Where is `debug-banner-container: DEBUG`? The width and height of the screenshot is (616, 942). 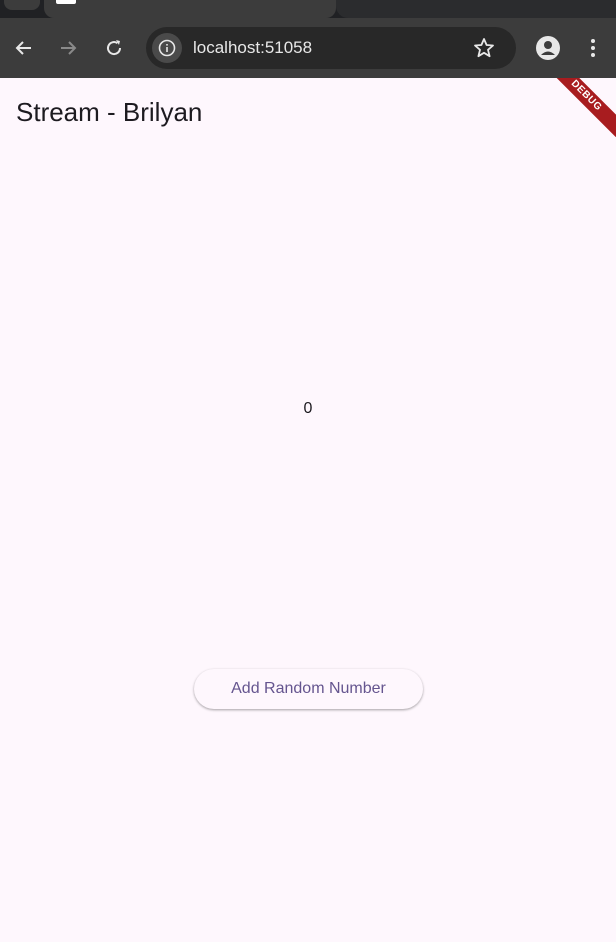
debug-banner-container: DEBUG is located at coordinates (578, 116).